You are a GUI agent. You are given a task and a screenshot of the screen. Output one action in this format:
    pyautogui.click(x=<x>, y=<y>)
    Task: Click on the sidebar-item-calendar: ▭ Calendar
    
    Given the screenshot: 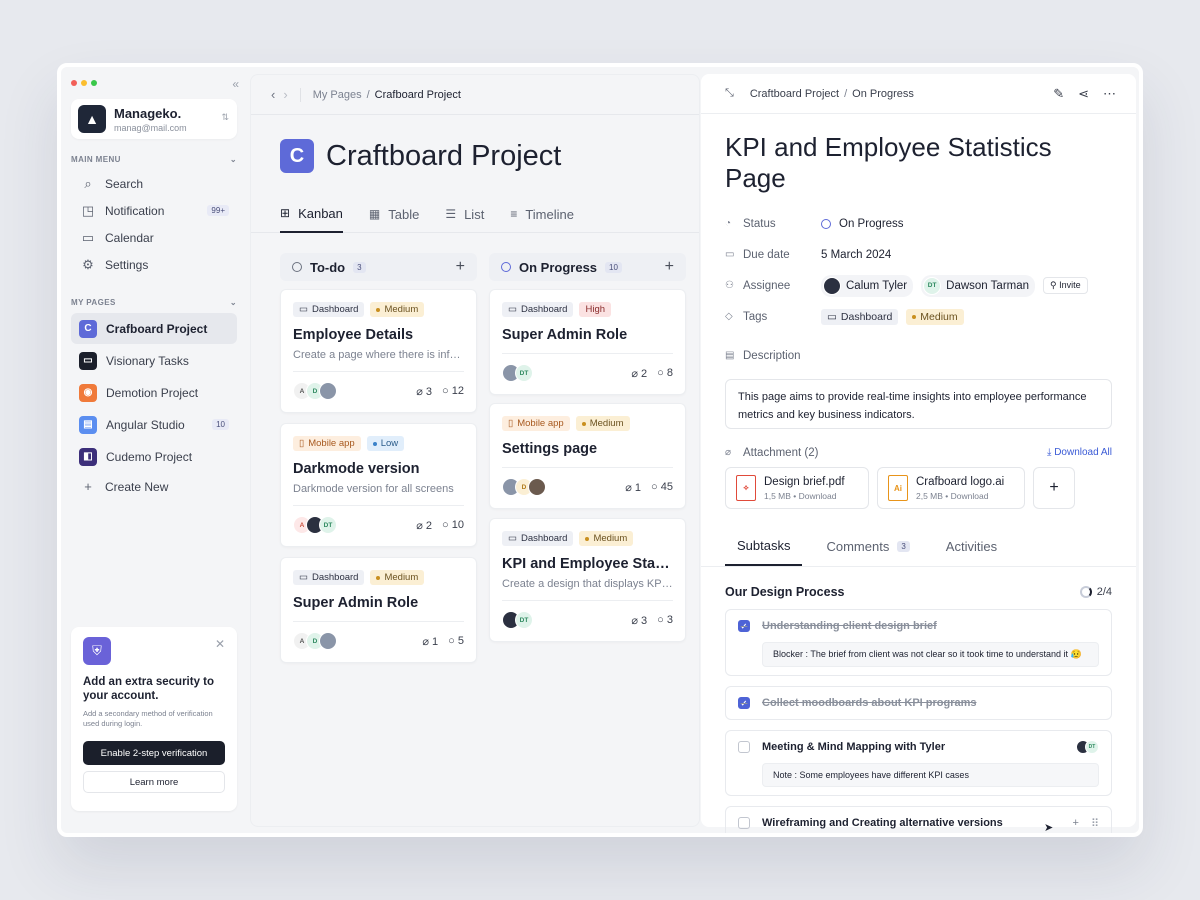 What is the action you would take?
    pyautogui.click(x=154, y=237)
    